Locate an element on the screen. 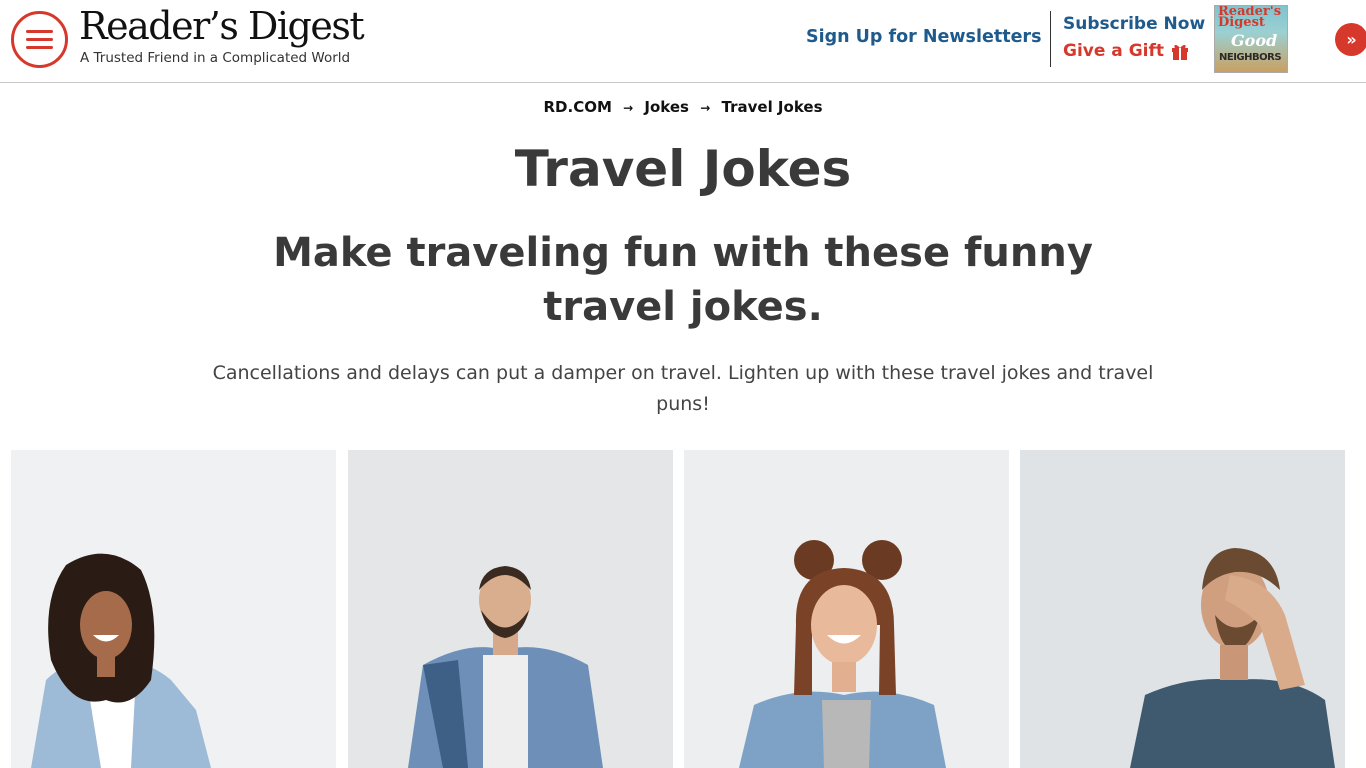 The image size is (1366, 768). header-divider is located at coordinates (1050, 39).